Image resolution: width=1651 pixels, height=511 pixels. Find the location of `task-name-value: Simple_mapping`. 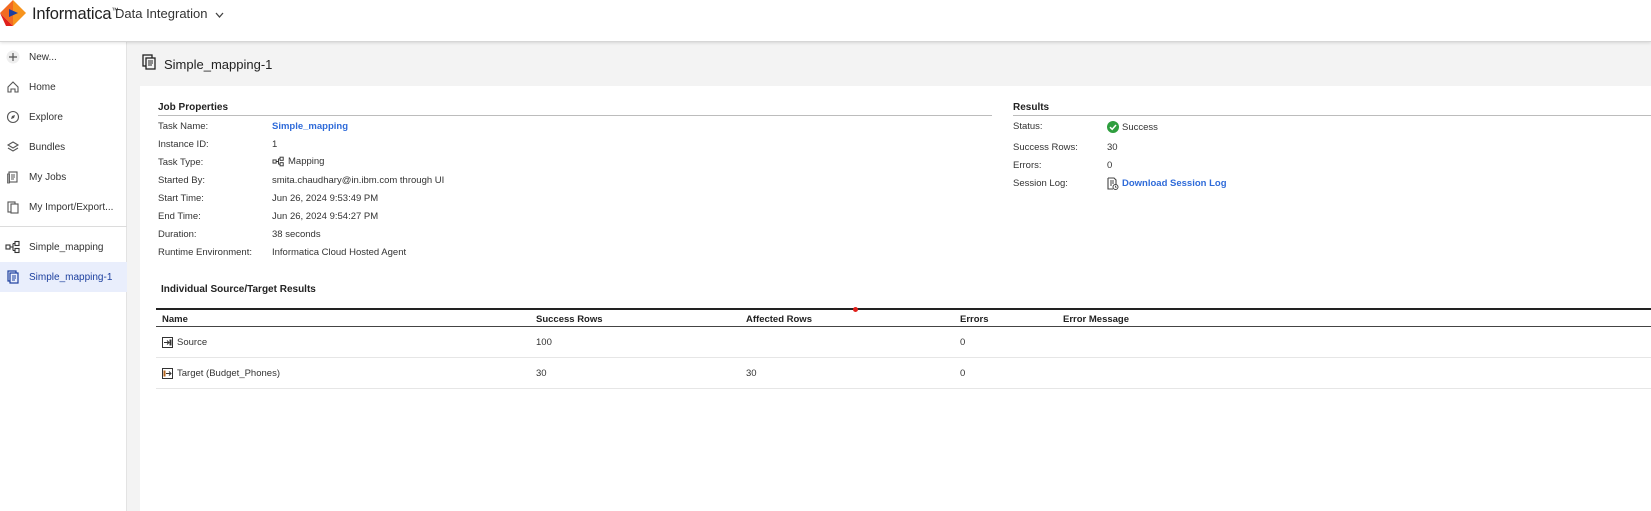

task-name-value: Simple_mapping is located at coordinates (310, 126).